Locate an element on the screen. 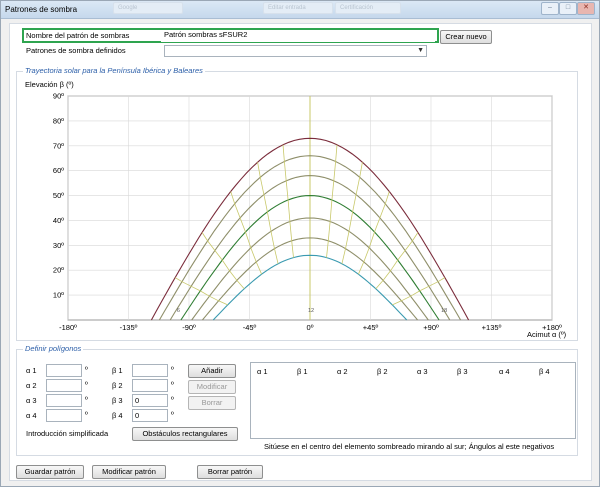 The height and width of the screenshot is (487, 600). x-tick-label: +135º is located at coordinates (492, 327).